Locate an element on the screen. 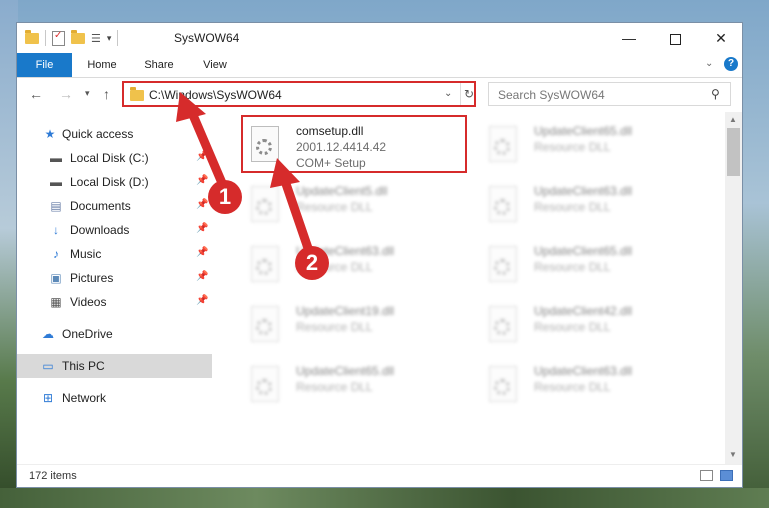 The image size is (769, 508). downloads-icon: ↓ is located at coordinates (56, 230).